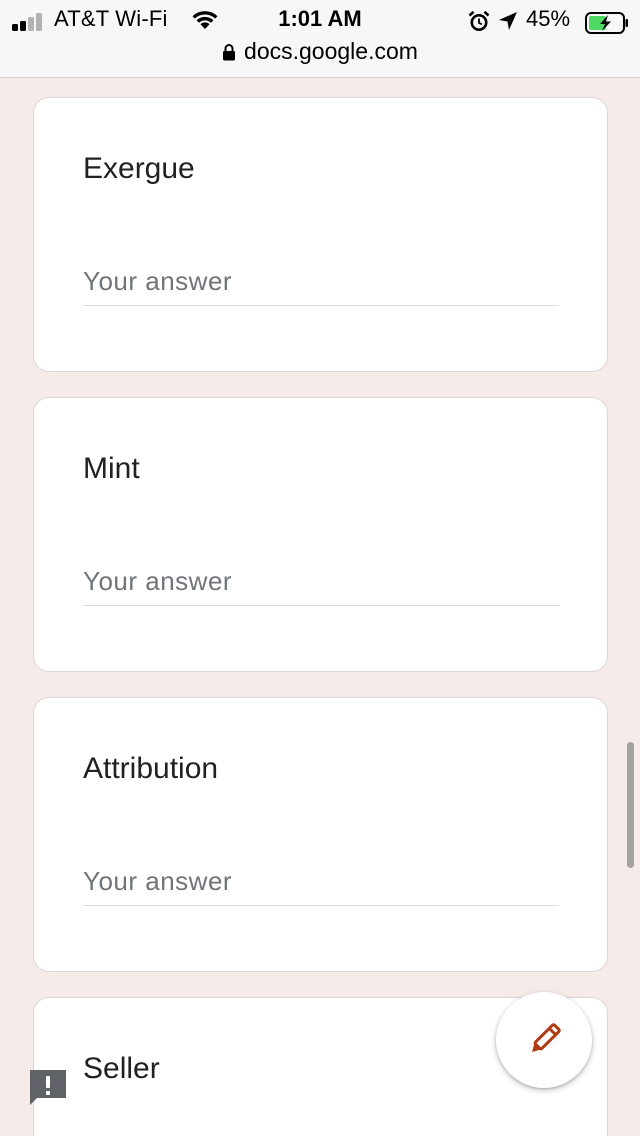  I want to click on alarm-icon, so click(479, 20).